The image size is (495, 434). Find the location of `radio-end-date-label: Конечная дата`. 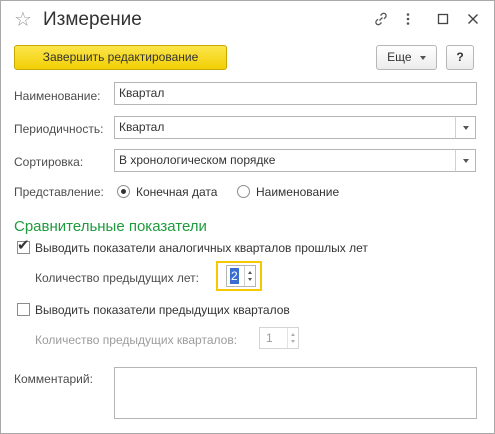

radio-end-date-label: Конечная дата is located at coordinates (176, 192).